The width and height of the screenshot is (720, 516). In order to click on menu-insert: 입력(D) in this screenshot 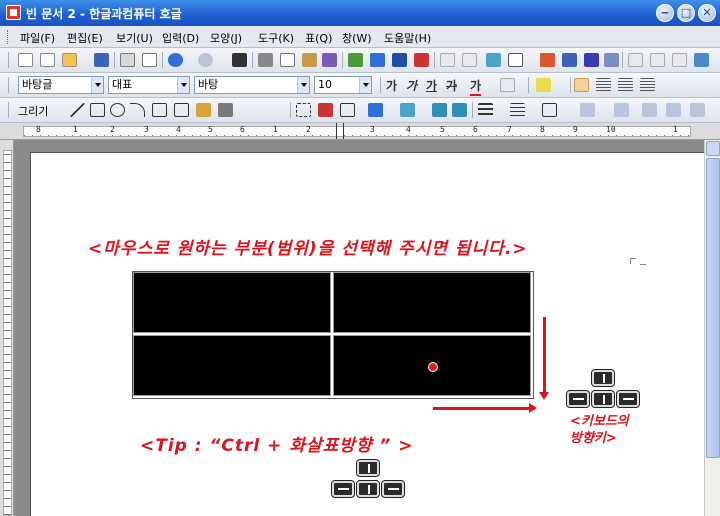, I will do `click(180, 38)`.